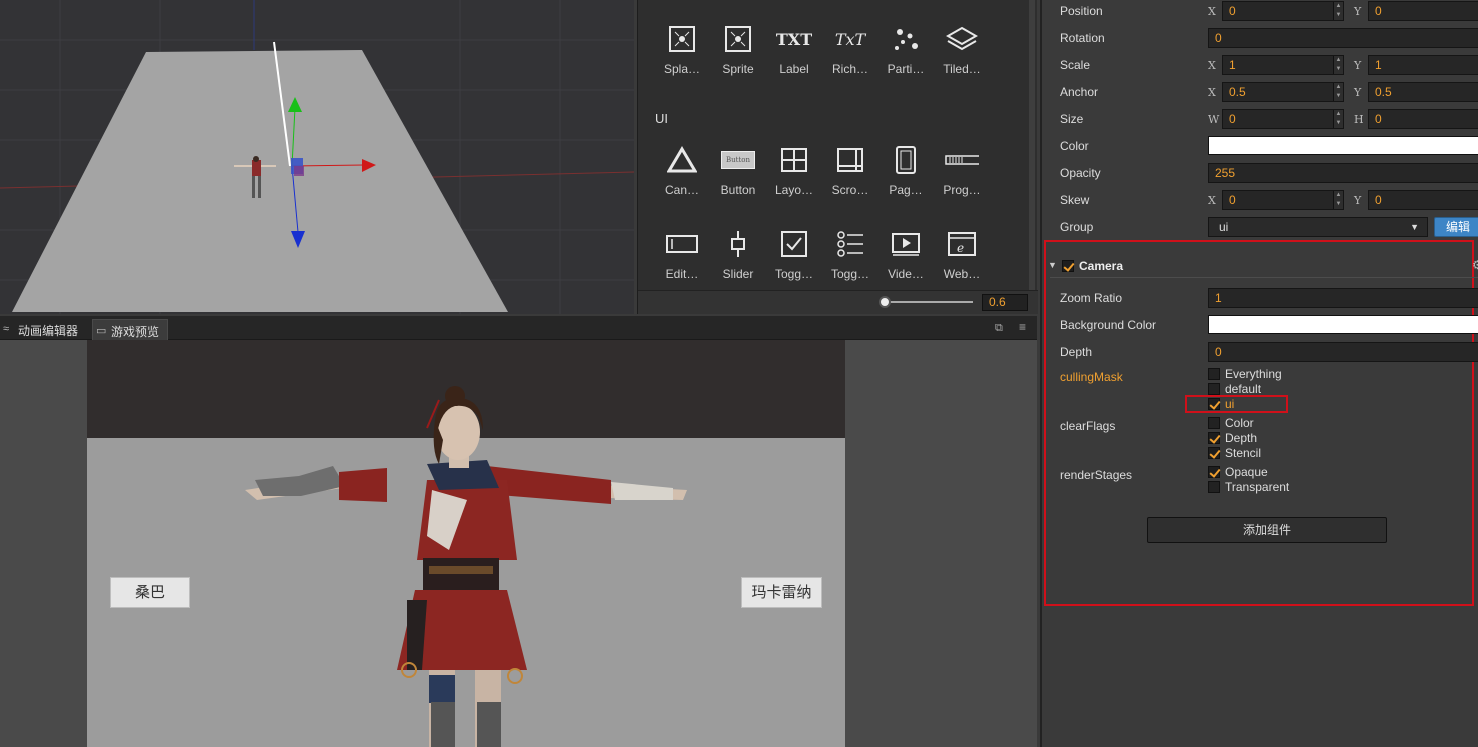 This screenshot has height=747, width=1478. I want to click on culling-everything-checkbox, so click(1214, 374).